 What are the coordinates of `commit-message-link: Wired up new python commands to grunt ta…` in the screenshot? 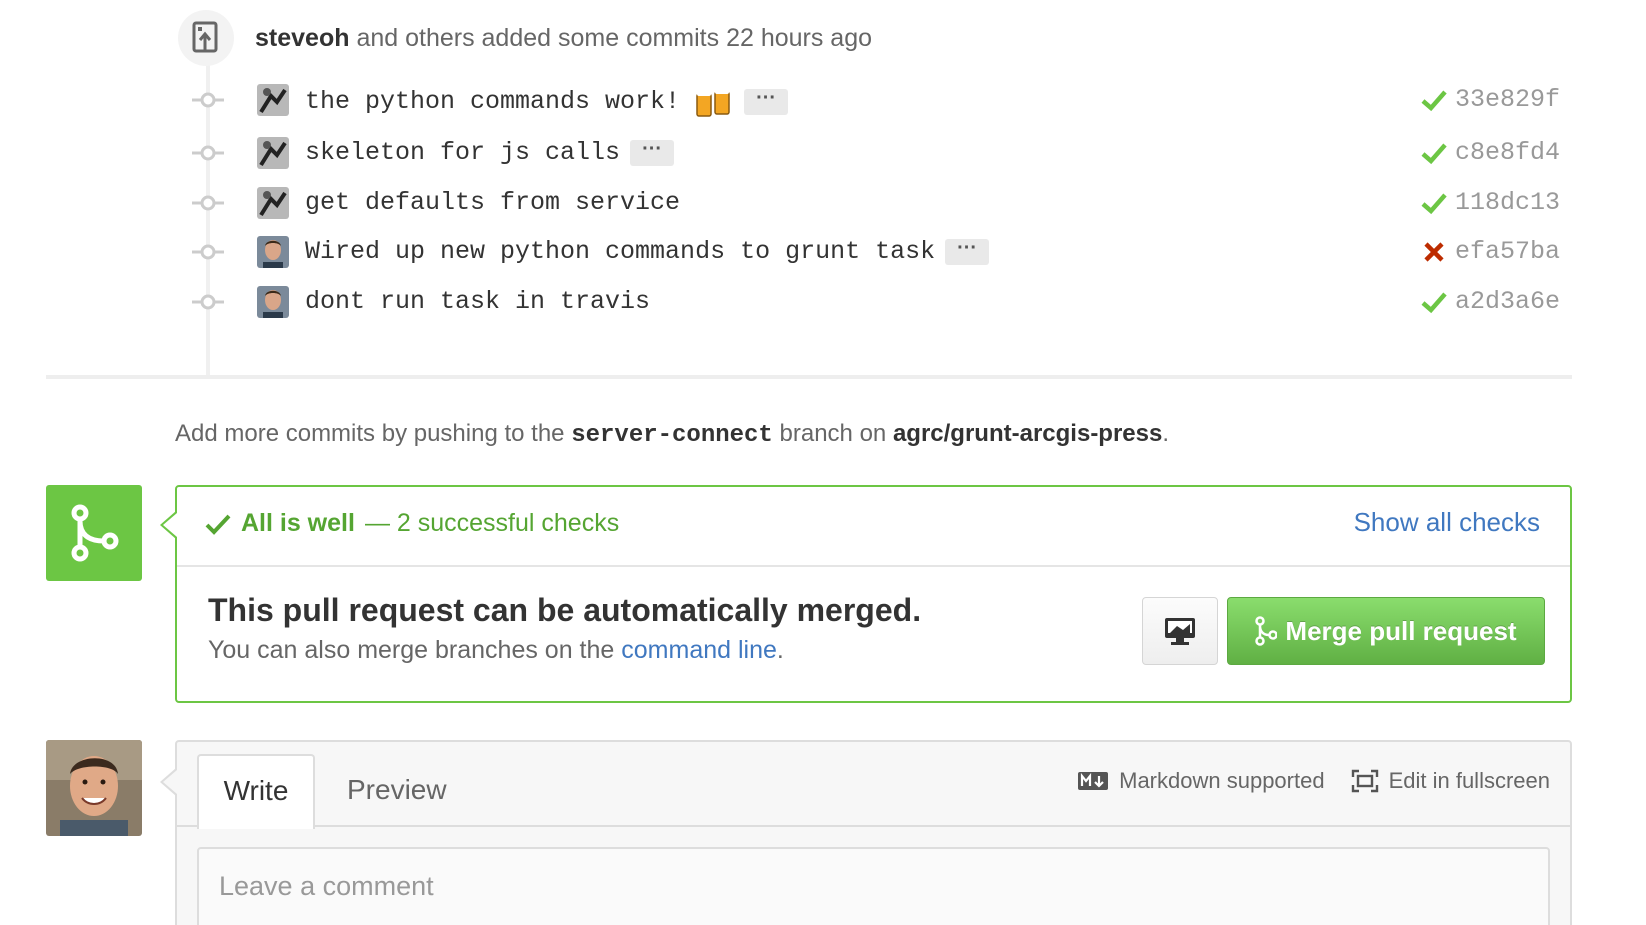 It's located at (620, 252).